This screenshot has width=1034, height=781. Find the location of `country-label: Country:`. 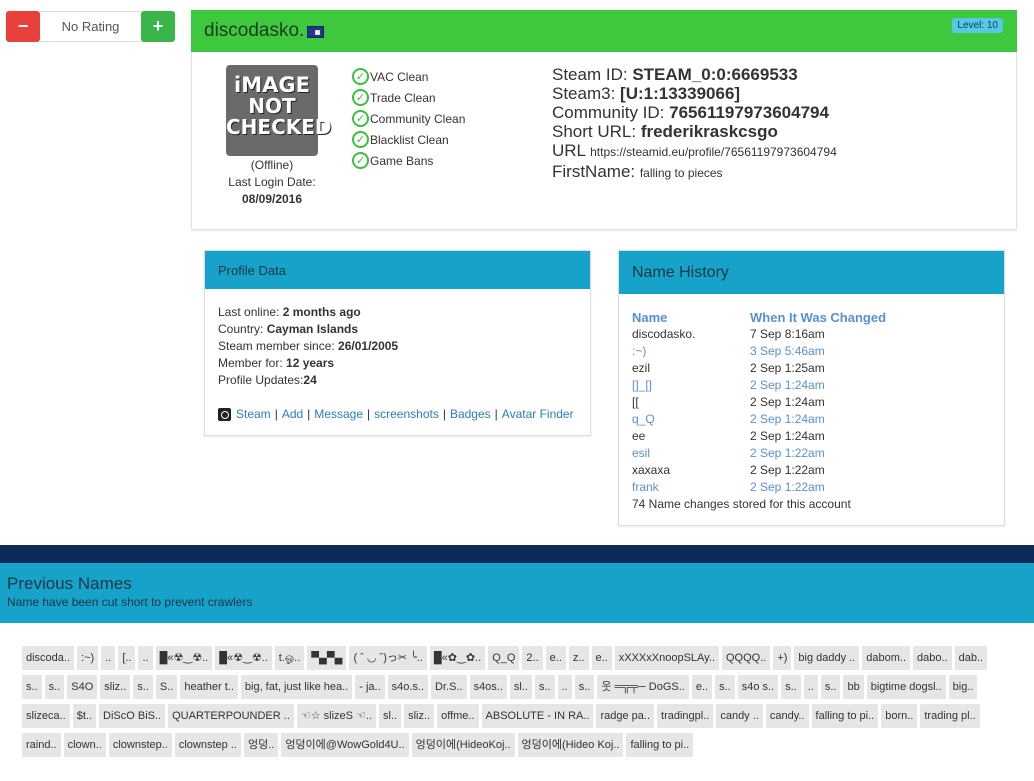

country-label: Country: is located at coordinates (242, 329).